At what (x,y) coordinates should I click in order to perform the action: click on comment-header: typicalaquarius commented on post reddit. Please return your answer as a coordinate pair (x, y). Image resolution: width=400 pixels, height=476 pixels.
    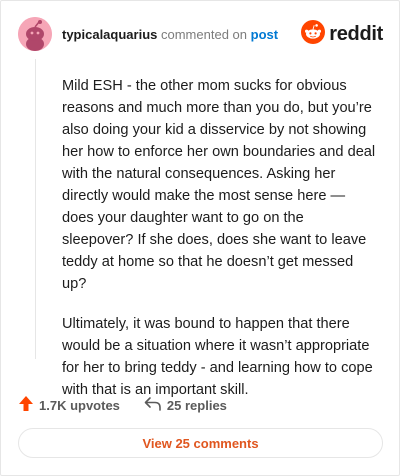
    Looking at the image, I should click on (200, 34).